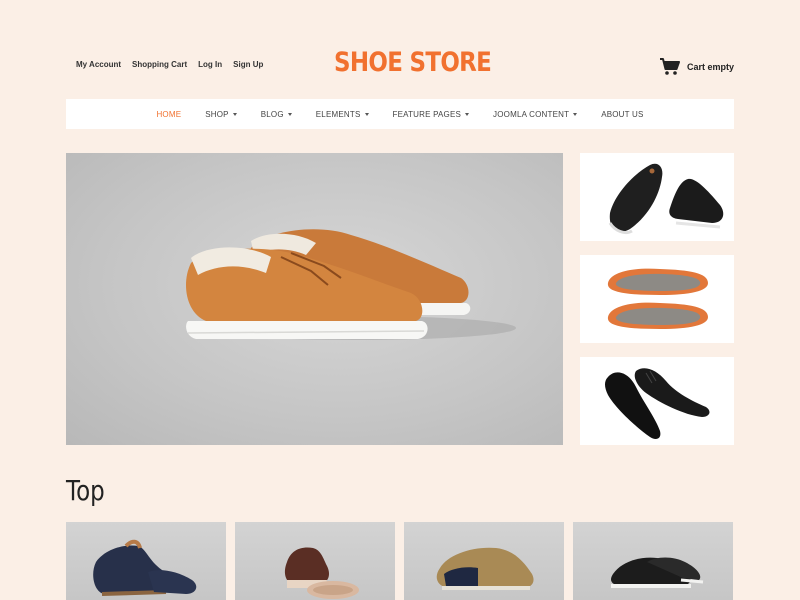  I want to click on nav-item-shop: SHOP, so click(220, 114).